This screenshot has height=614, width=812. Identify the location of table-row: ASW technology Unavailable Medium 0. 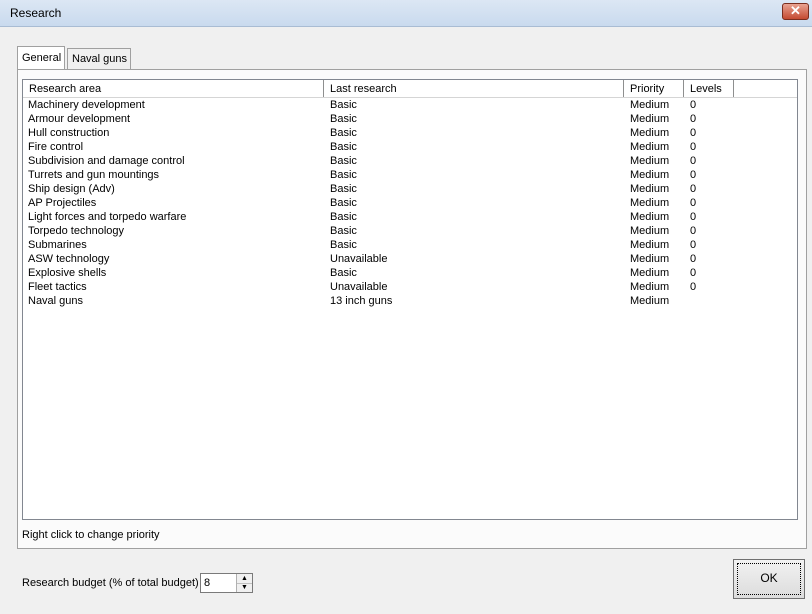
(410, 259).